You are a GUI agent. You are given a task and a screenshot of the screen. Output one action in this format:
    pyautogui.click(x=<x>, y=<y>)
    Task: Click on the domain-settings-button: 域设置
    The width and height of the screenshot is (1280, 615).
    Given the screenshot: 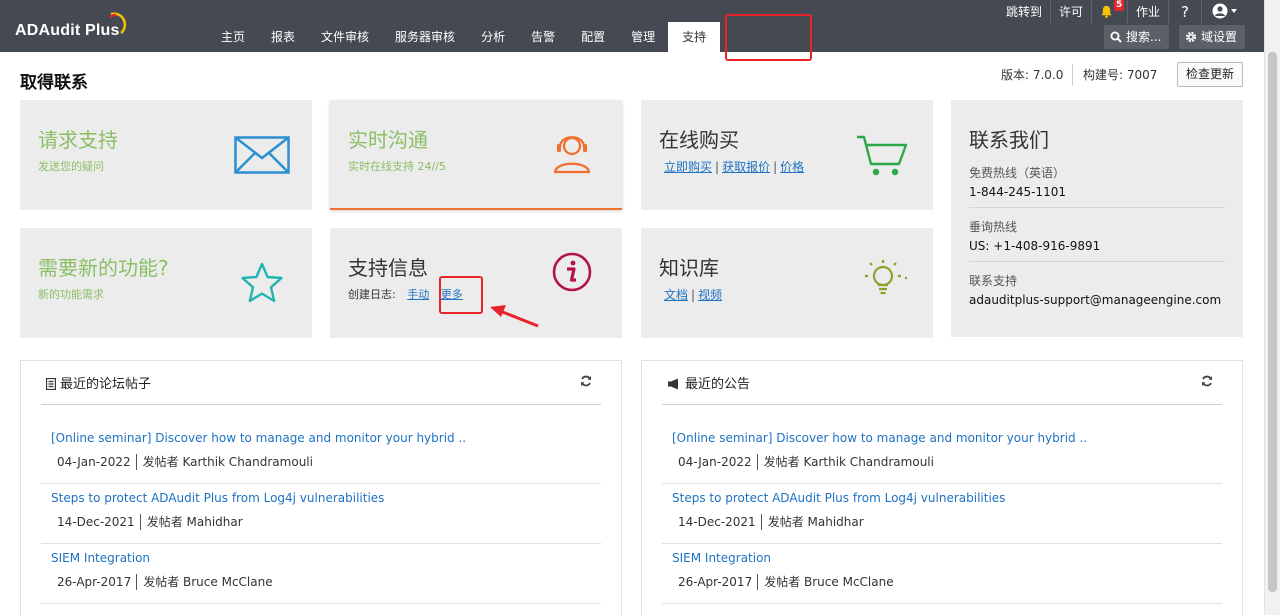 What is the action you would take?
    pyautogui.click(x=1212, y=37)
    